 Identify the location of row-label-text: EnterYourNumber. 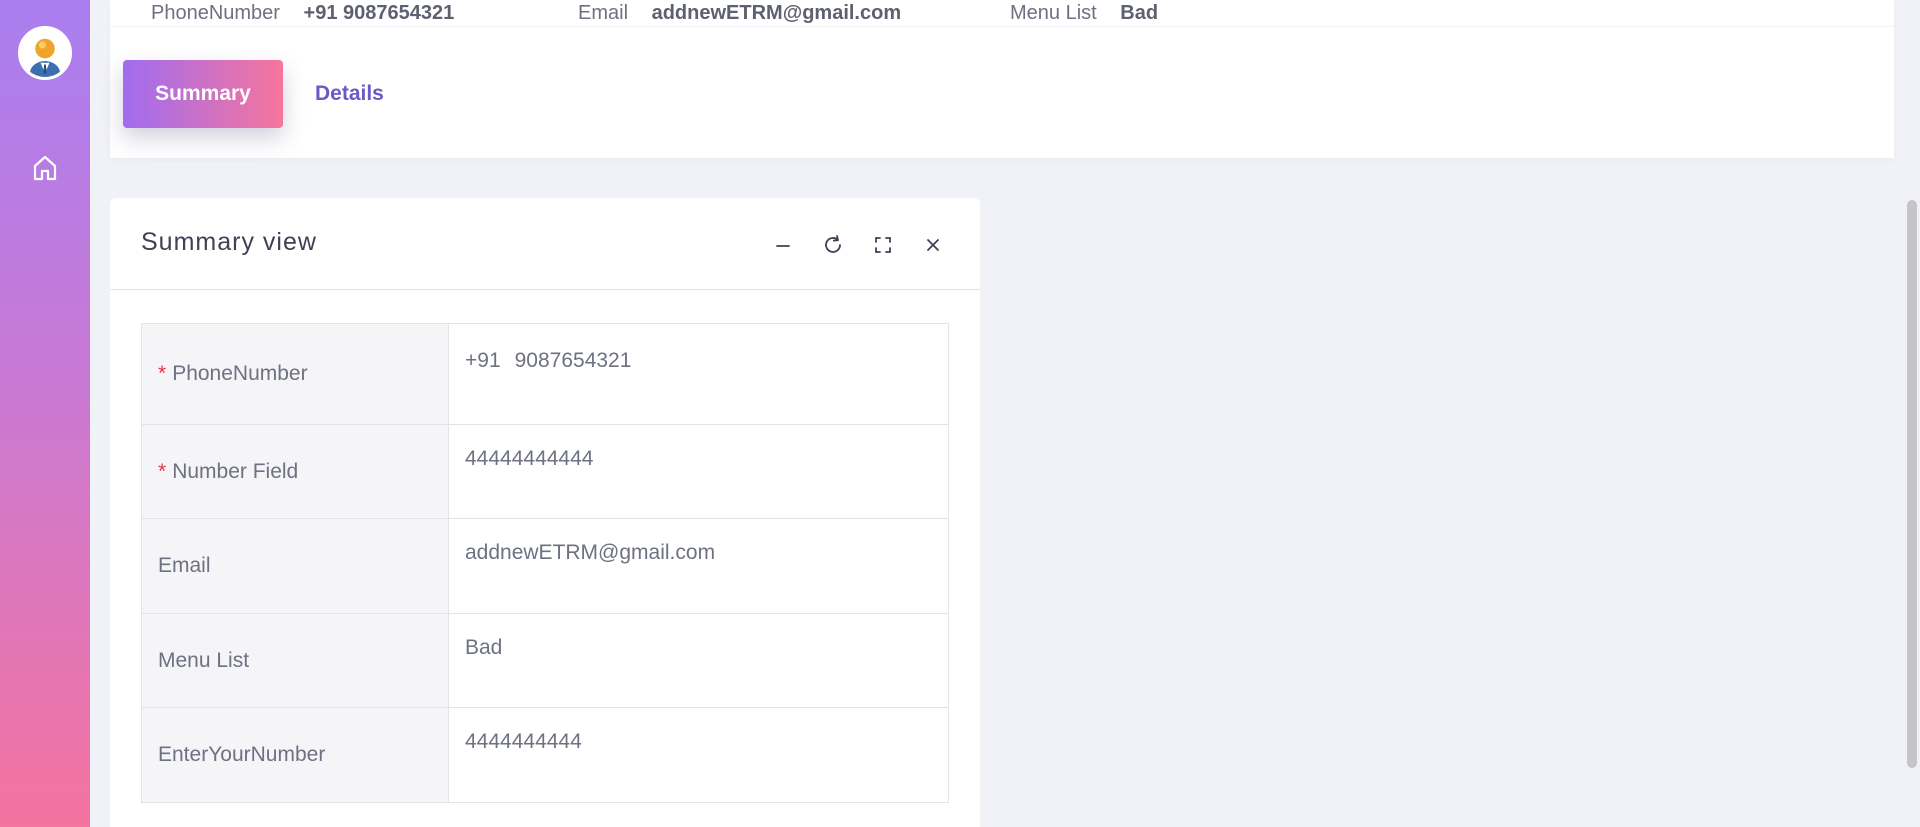
(242, 754).